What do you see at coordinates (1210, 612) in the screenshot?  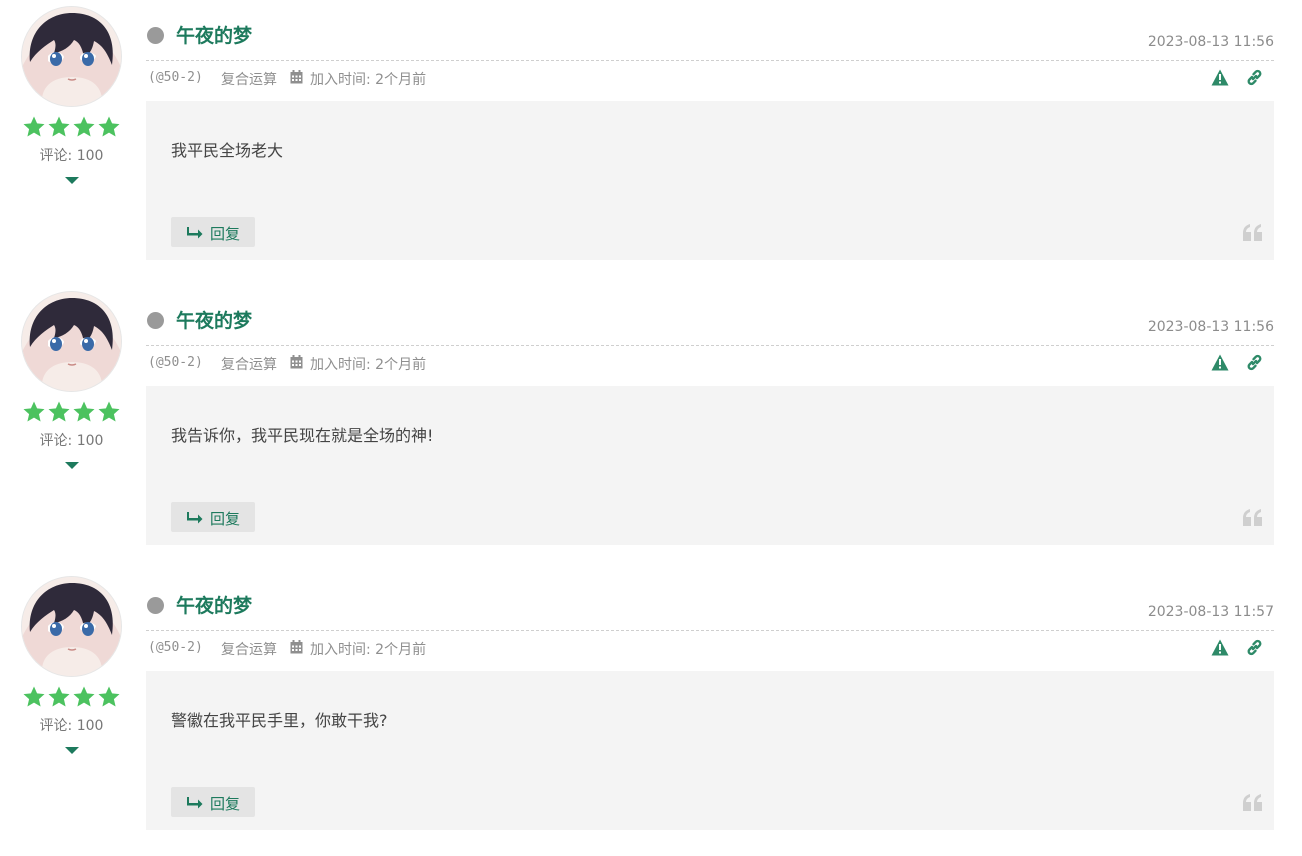 I see `comment-time: 2023-08-13 11:57` at bounding box center [1210, 612].